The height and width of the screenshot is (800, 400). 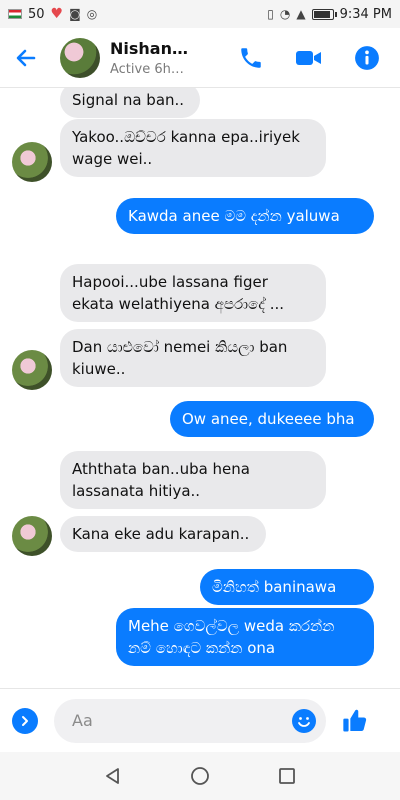 What do you see at coordinates (272, 419) in the screenshot?
I see `message-outgoing: Ow anee, dukeeee bha` at bounding box center [272, 419].